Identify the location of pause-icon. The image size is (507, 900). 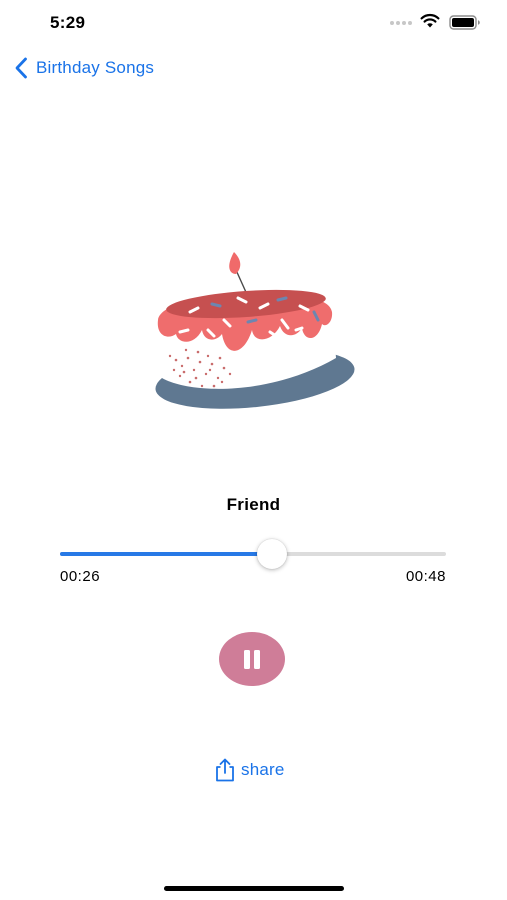
(252, 659).